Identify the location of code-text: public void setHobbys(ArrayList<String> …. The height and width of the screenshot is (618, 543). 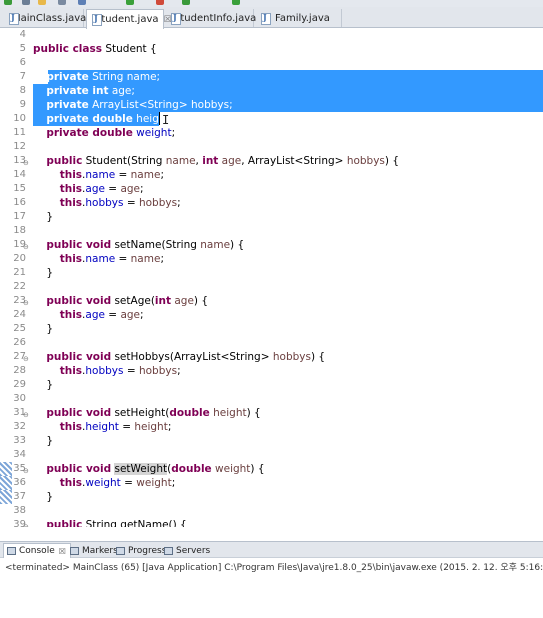
(186, 357).